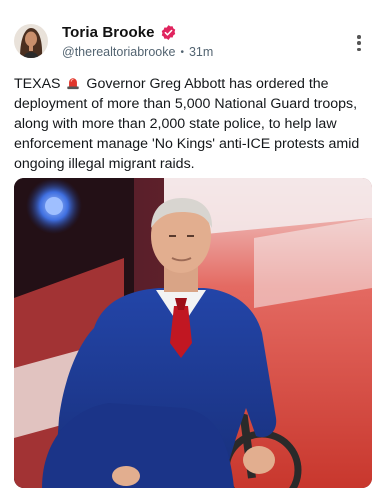  I want to click on display-name: Toria Brooke, so click(108, 32).